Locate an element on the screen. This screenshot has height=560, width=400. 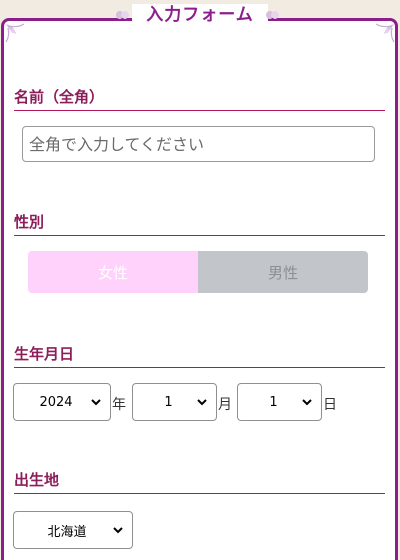
birthplace-select: 北海道 is located at coordinates (73, 530).